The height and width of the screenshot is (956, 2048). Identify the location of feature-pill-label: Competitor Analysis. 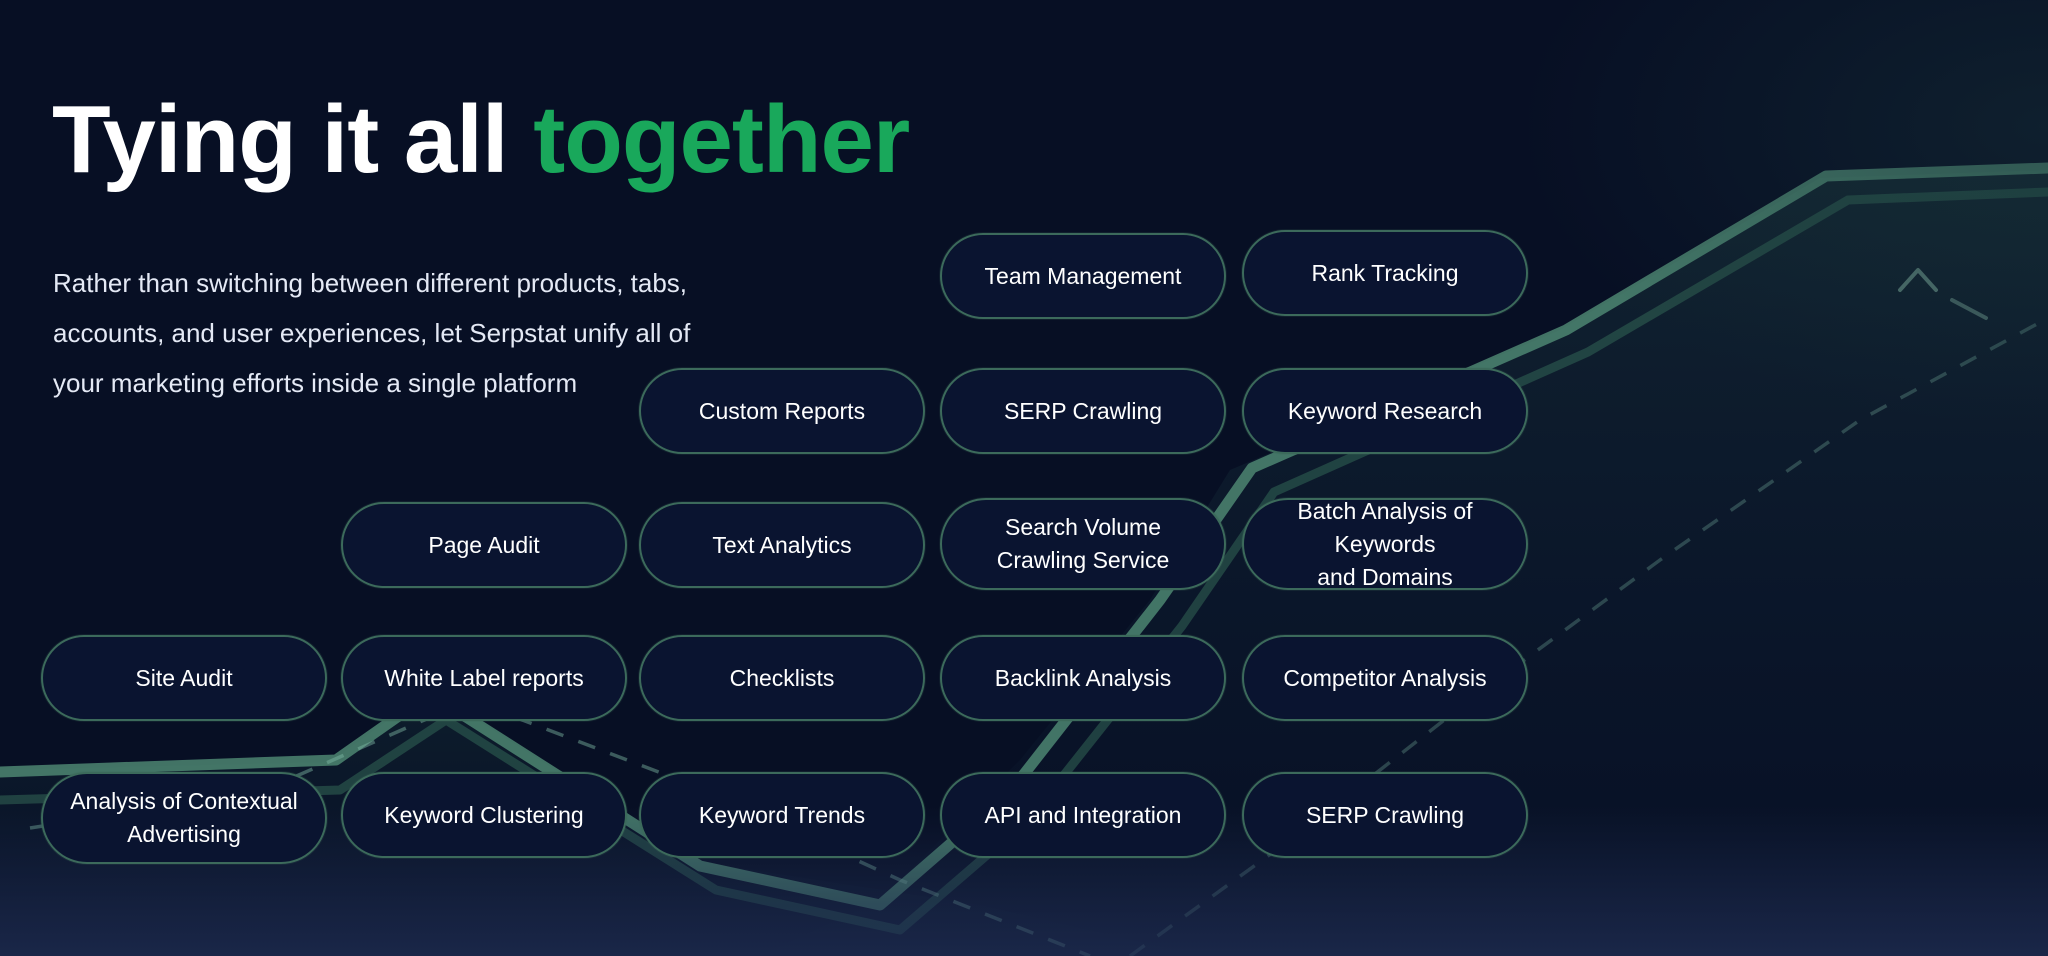
(1384, 678).